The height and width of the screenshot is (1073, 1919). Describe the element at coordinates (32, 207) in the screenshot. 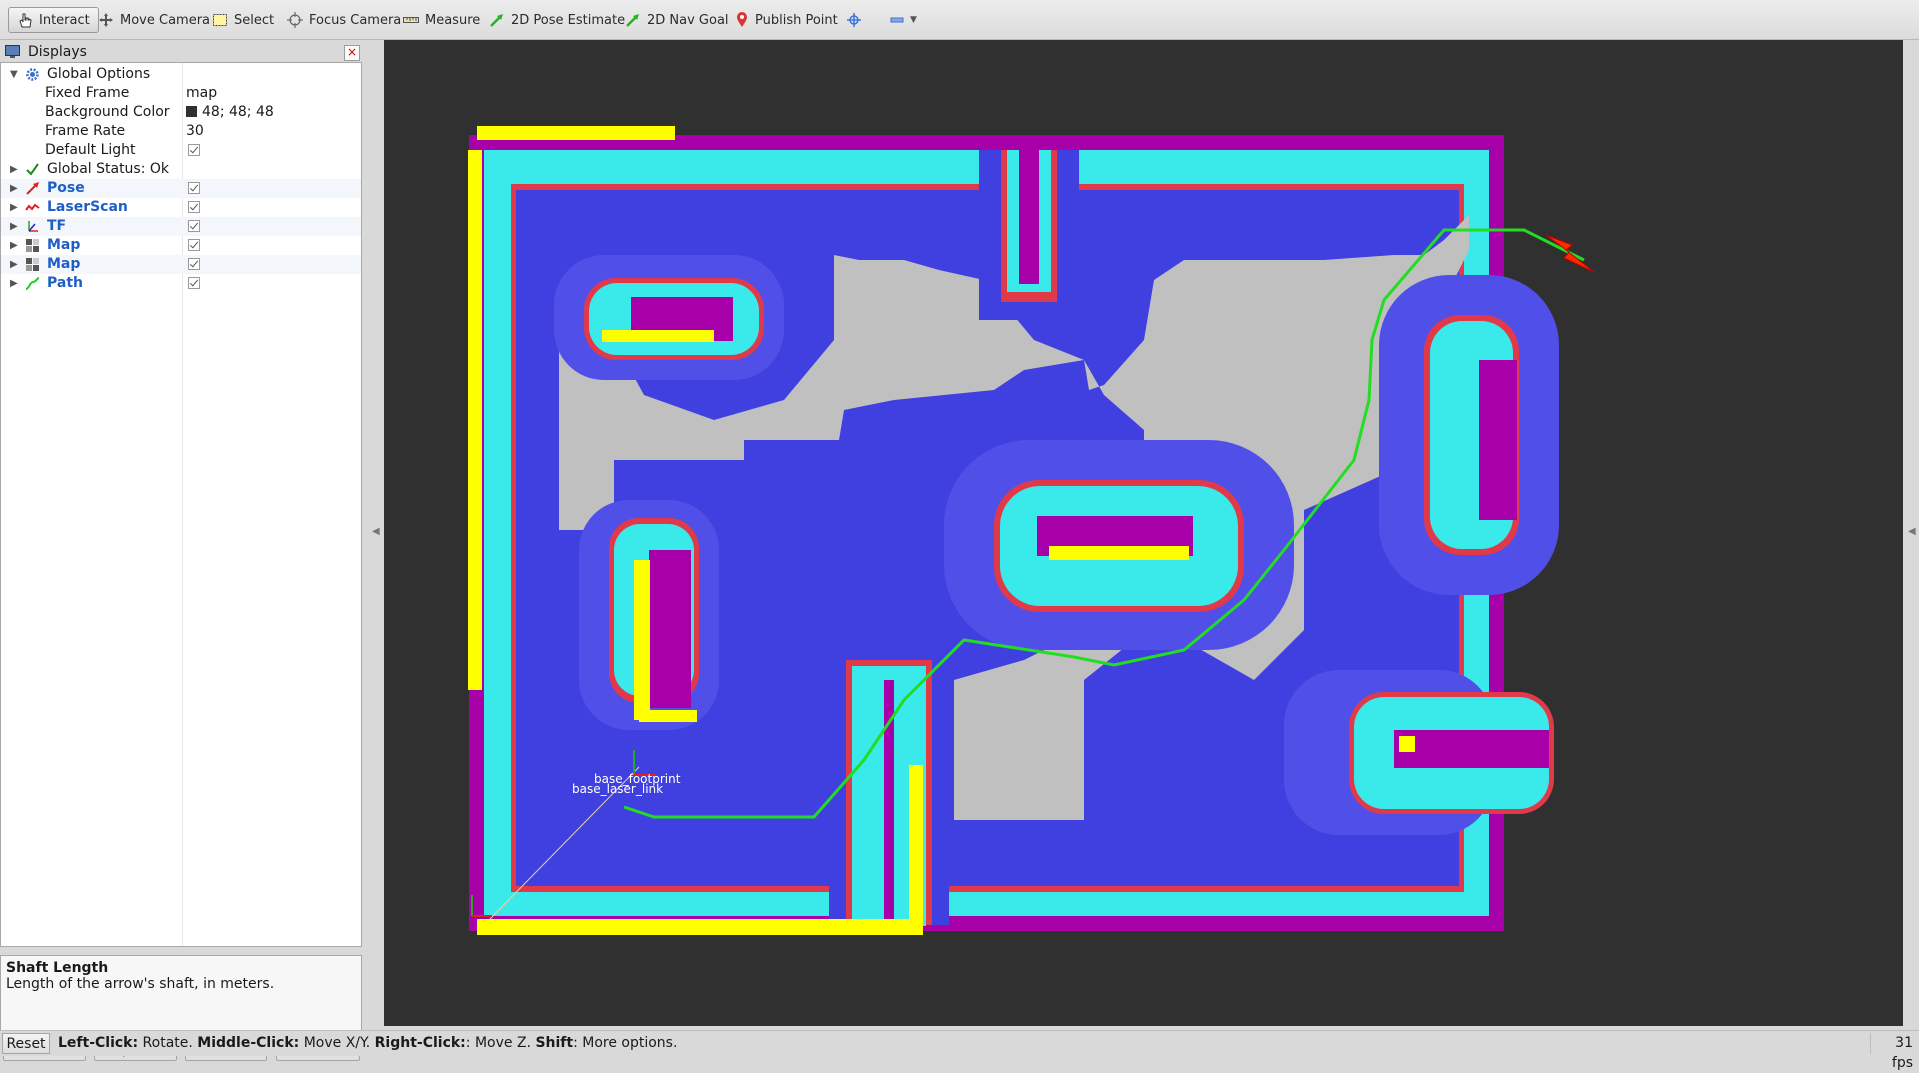

I see `laser-scan-icon` at that location.